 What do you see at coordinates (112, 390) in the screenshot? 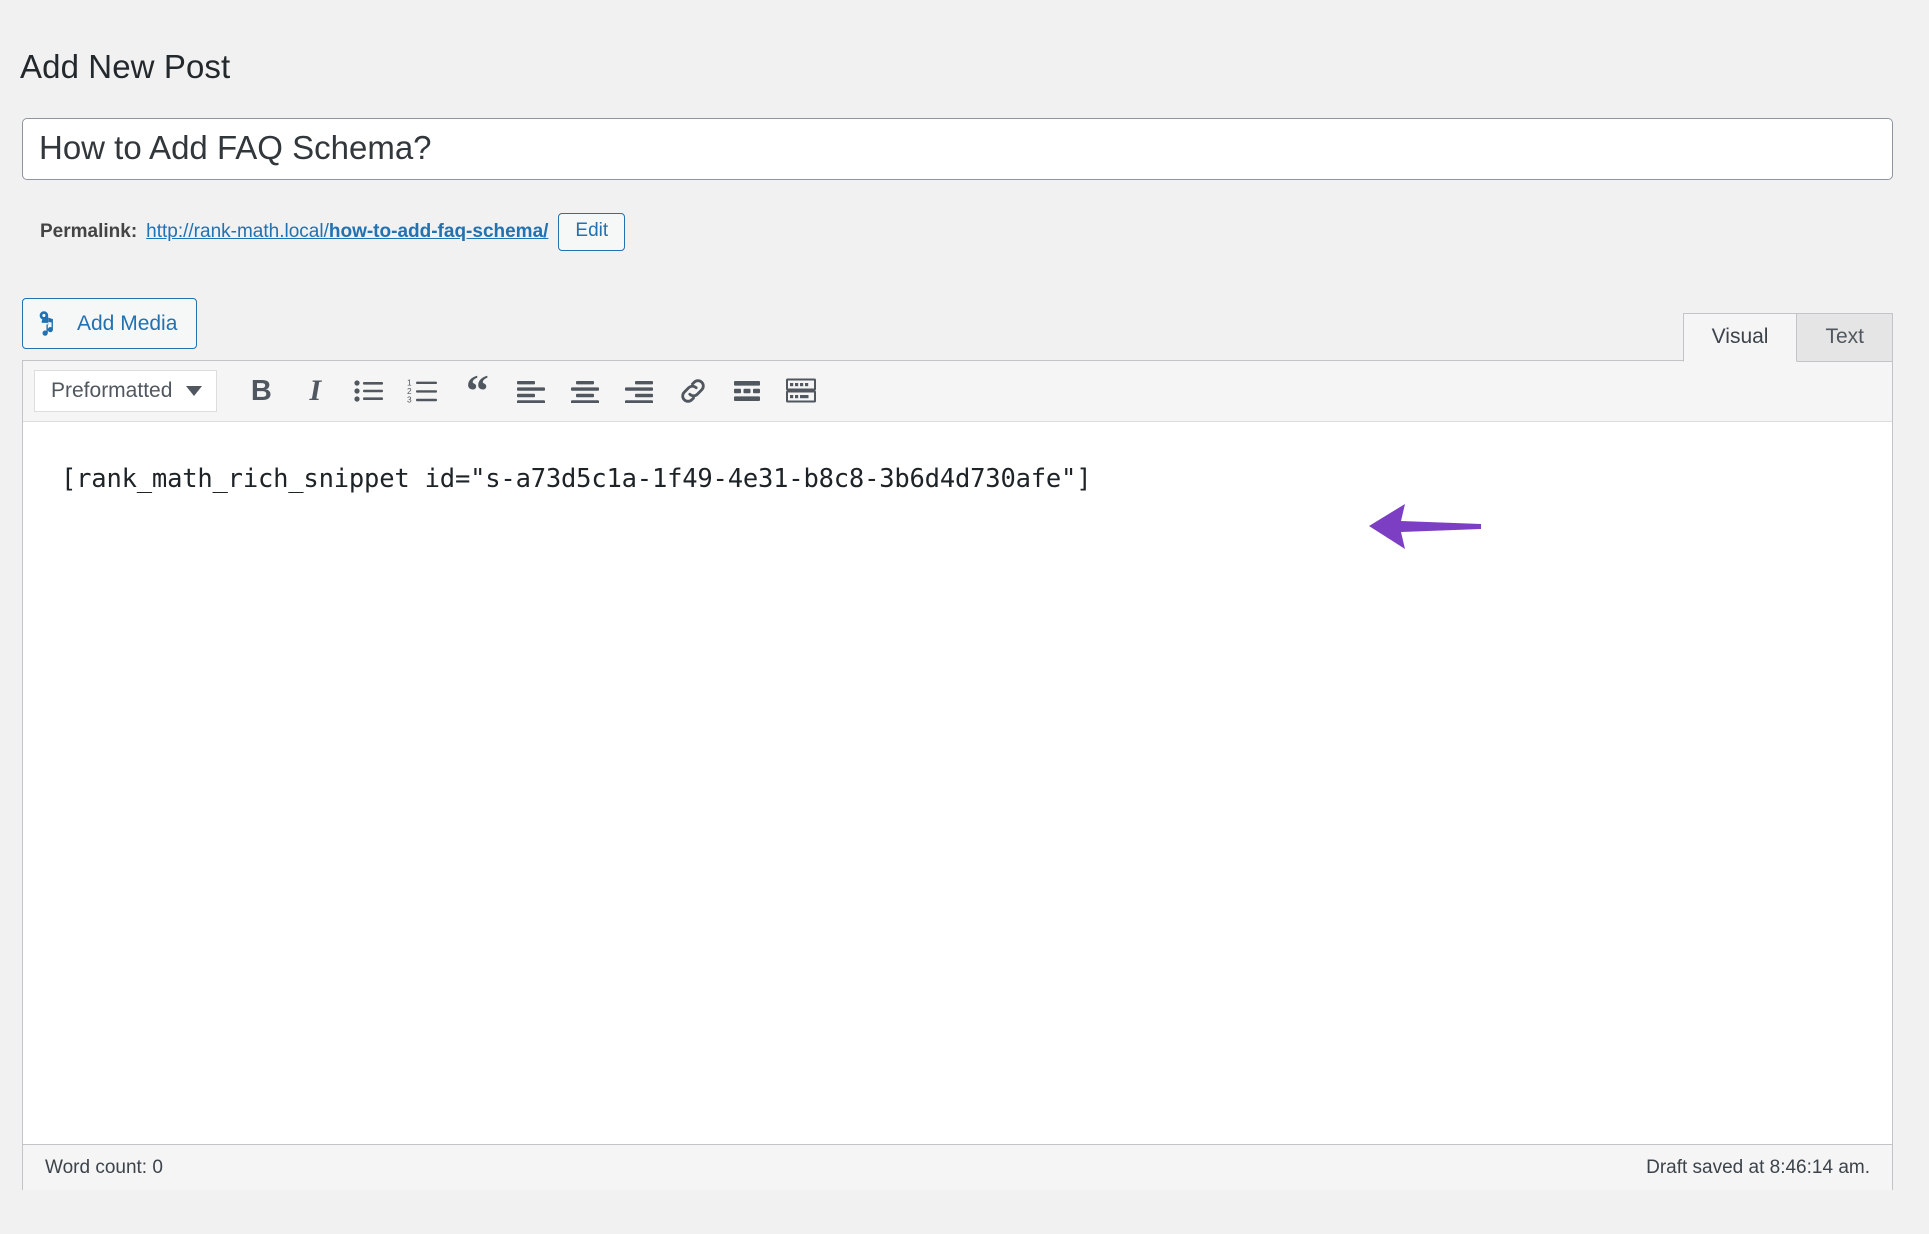
I see `format-select-value: Preformatted` at bounding box center [112, 390].